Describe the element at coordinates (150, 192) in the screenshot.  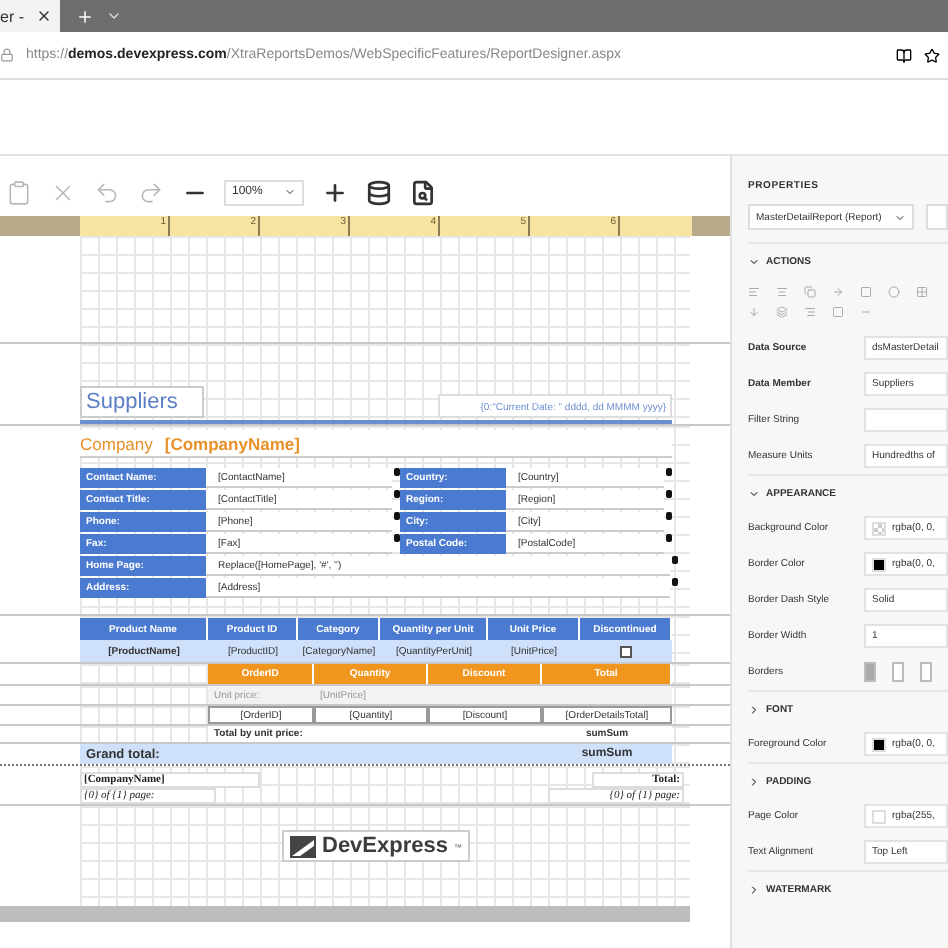
I see `redo-icon` at that location.